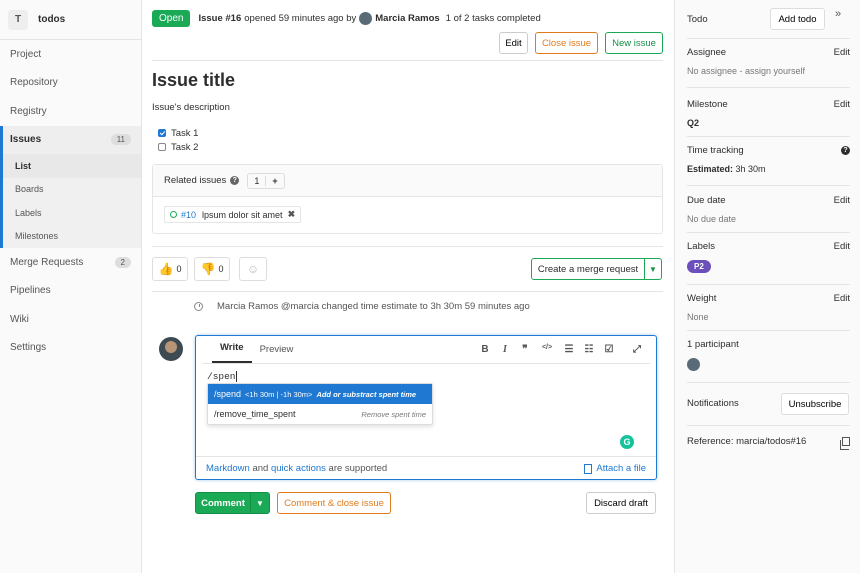  Describe the element at coordinates (842, 52) in the screenshot. I see `assignee-edit-link: Edit` at that location.